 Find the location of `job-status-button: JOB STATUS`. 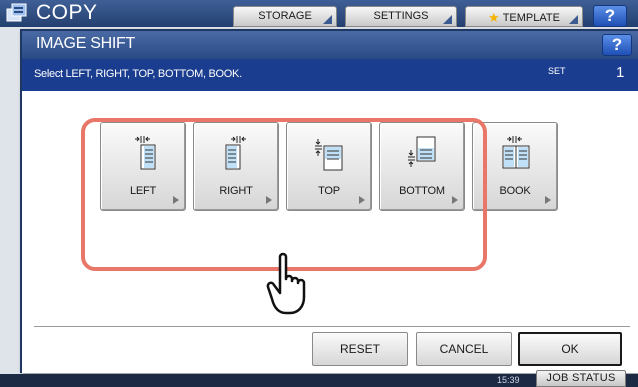

job-status-button: JOB STATUS is located at coordinates (581, 378).